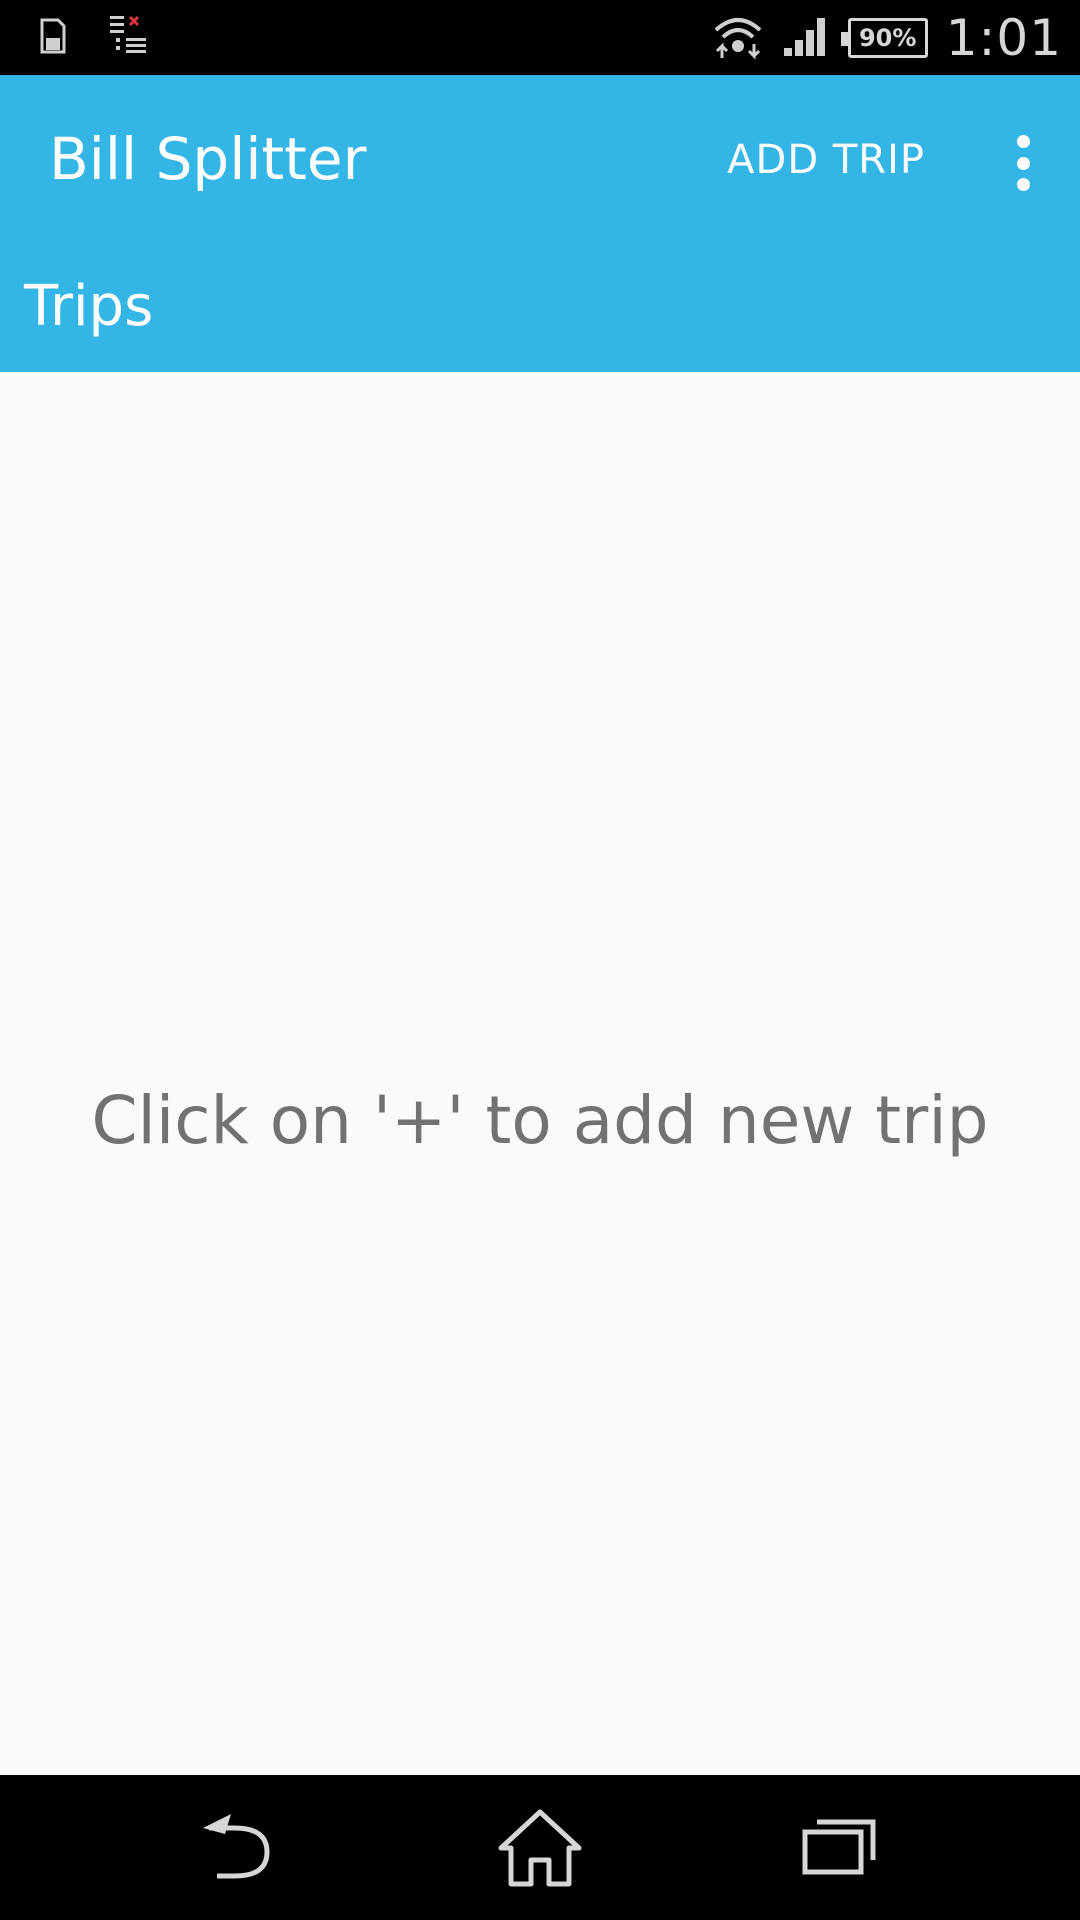 This screenshot has width=1080, height=1920. I want to click on sd-card-icon, so click(53, 38).